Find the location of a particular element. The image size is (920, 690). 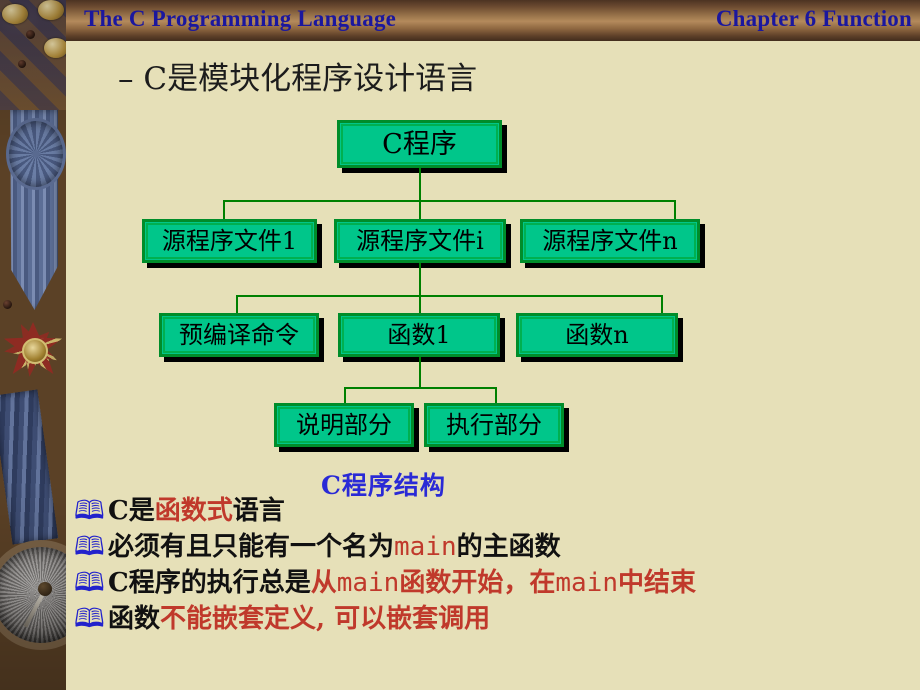

node-label: 执行部分 is located at coordinates (494, 425).